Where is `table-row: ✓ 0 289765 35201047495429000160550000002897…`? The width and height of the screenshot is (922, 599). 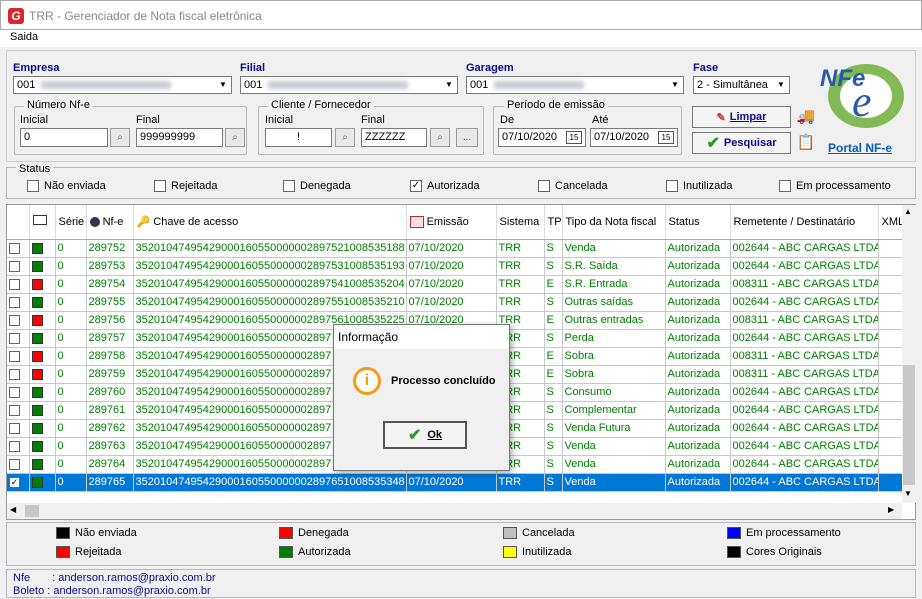 table-row: ✓ 0 289765 35201047495429000160550000002897… is located at coordinates (455, 482).